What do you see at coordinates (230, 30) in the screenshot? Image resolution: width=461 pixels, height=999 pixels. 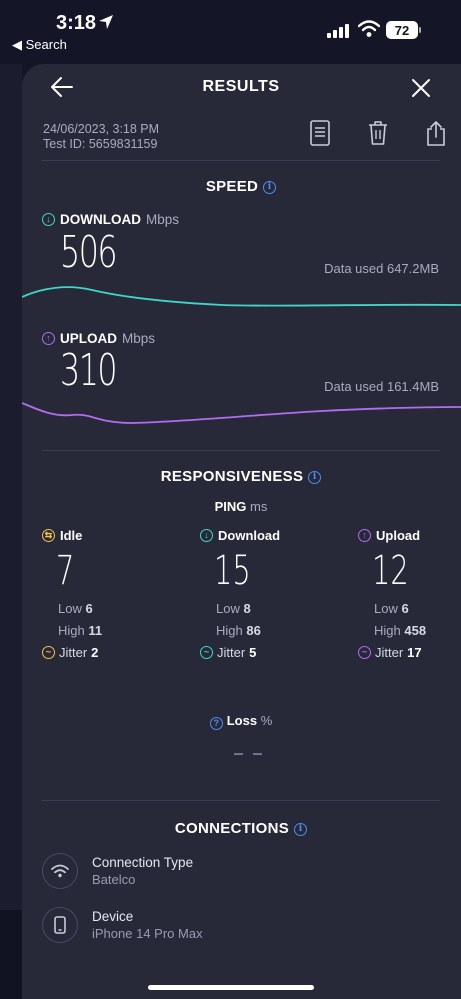 I see `status-bar: 3:18 ◀ Search 72` at bounding box center [230, 30].